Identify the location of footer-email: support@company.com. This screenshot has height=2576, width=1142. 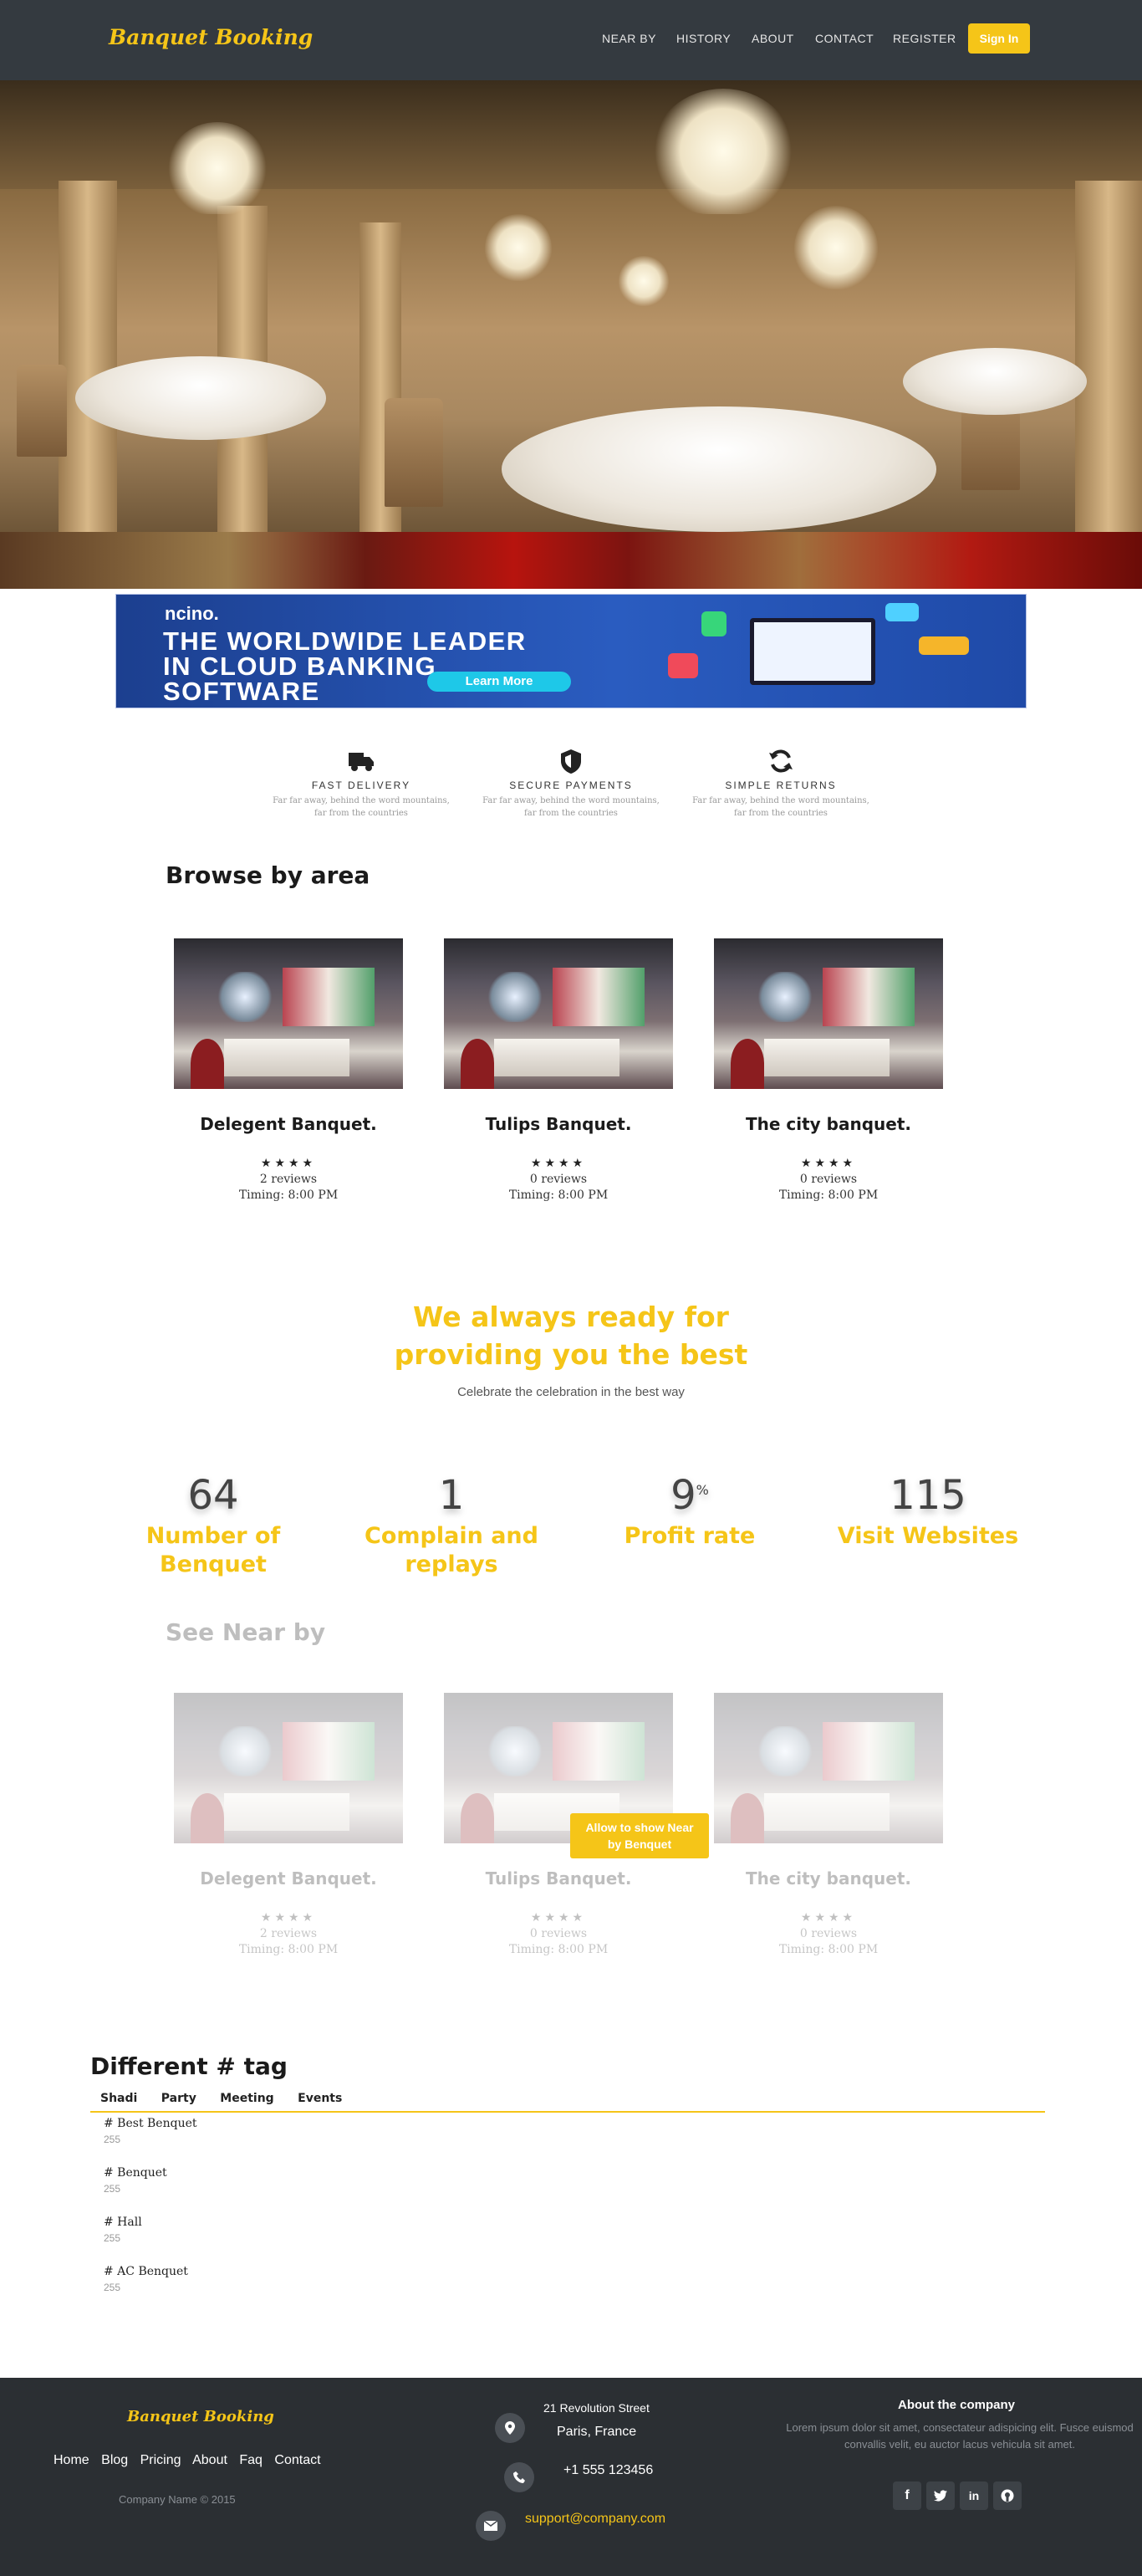
(595, 2519).